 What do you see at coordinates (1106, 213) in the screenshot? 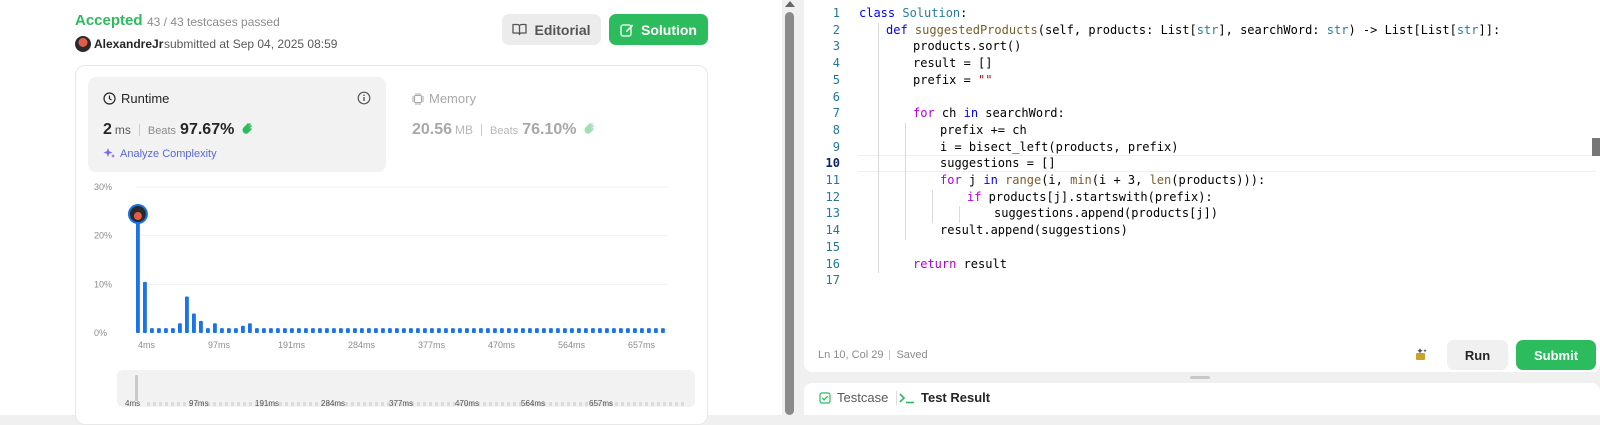
I see `code-line: suggestions.append(products[j])` at bounding box center [1106, 213].